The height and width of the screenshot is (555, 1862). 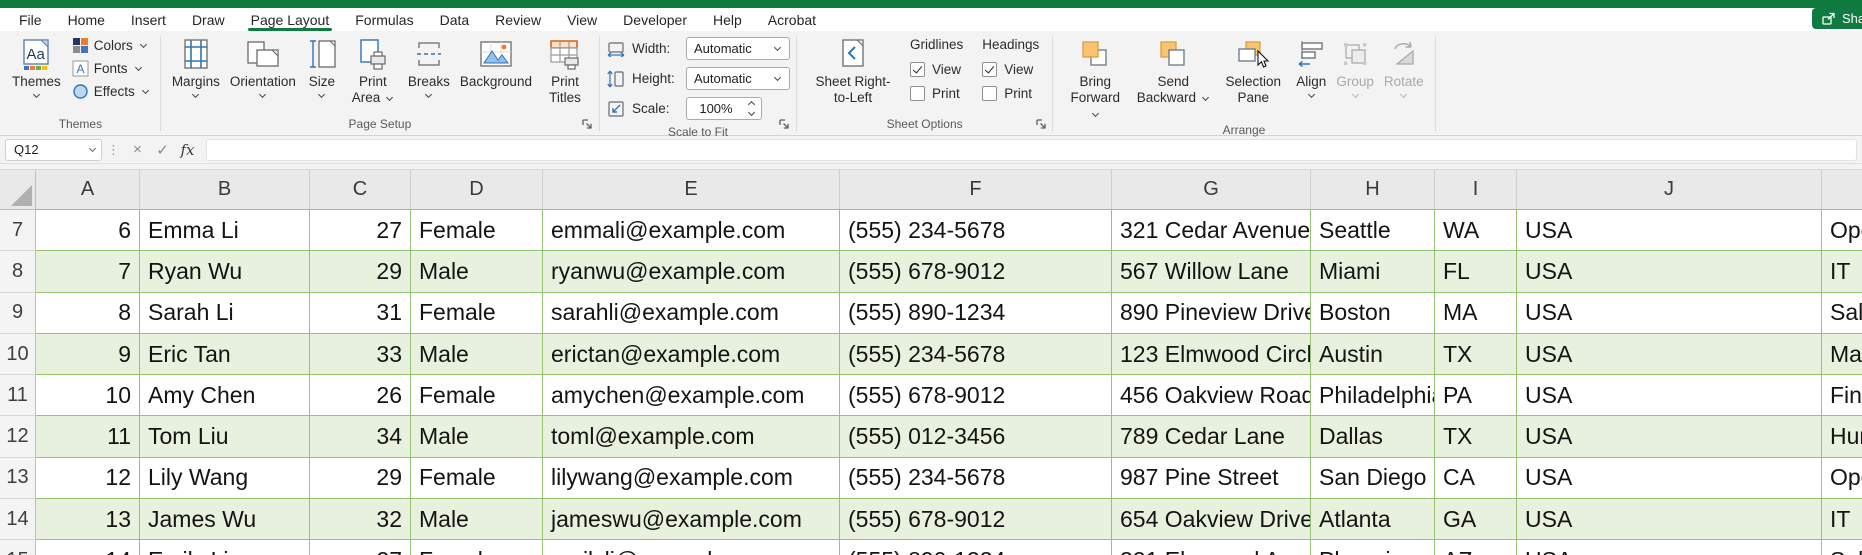 I want to click on column-header-A: A, so click(x=88, y=190).